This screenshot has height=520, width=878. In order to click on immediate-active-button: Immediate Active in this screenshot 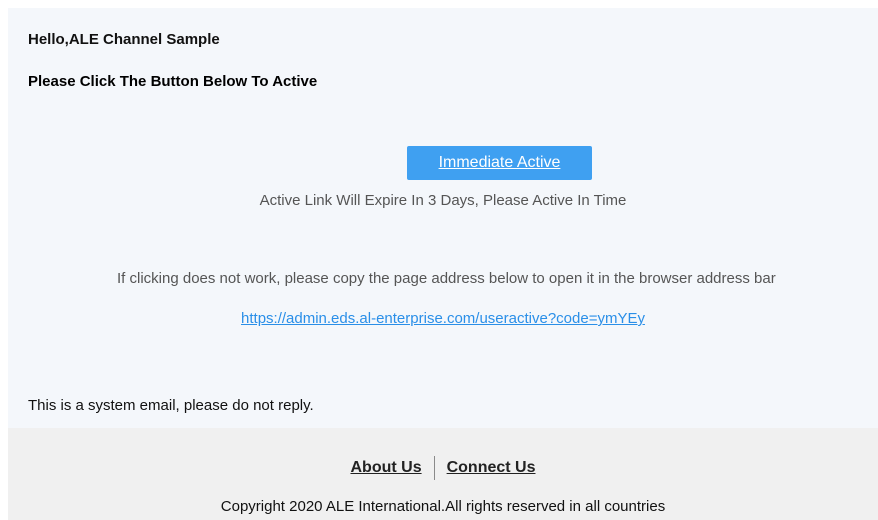, I will do `click(499, 163)`.